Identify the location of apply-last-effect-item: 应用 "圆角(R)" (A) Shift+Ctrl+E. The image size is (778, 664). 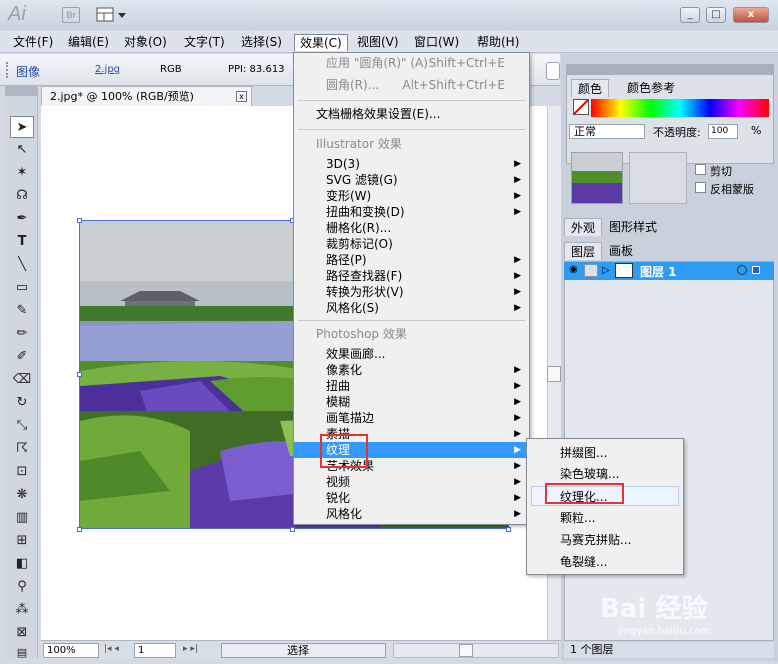
(411, 63).